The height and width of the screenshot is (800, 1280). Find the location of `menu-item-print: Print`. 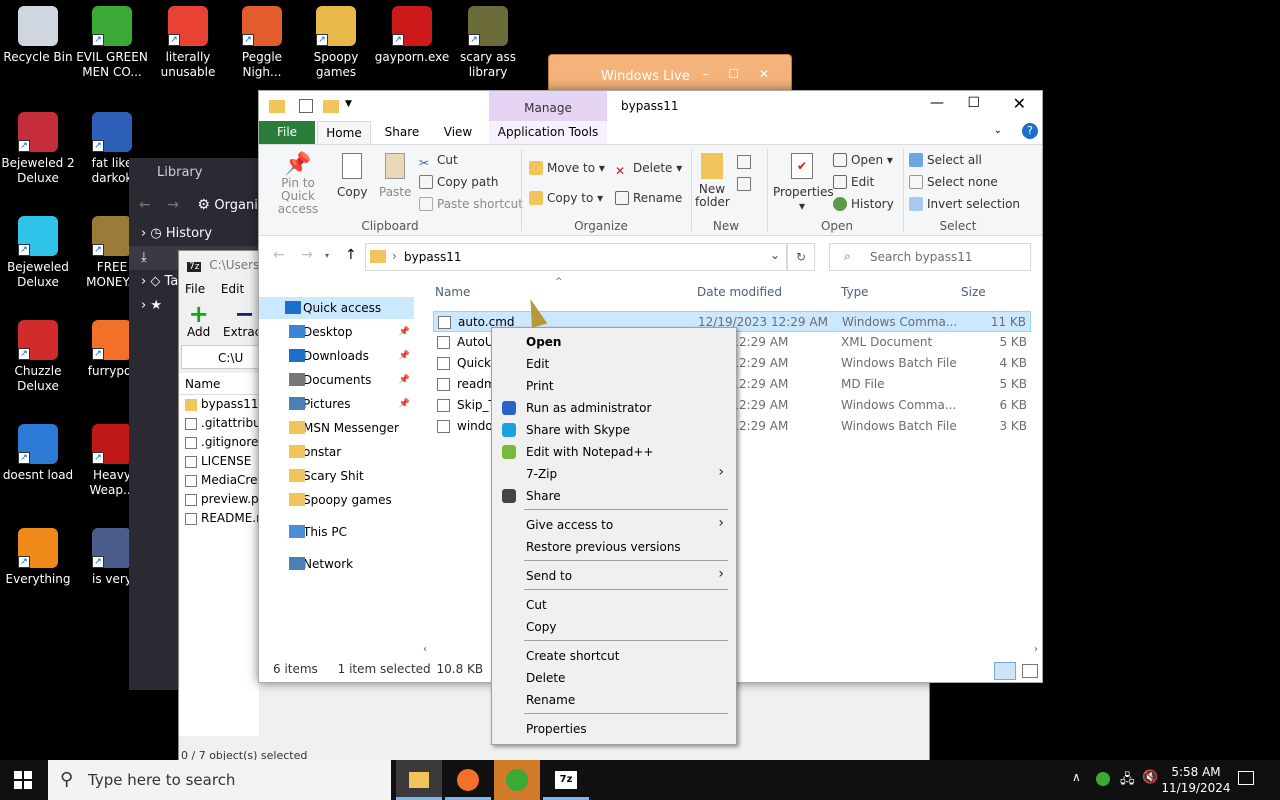

menu-item-print: Print is located at coordinates (540, 386).